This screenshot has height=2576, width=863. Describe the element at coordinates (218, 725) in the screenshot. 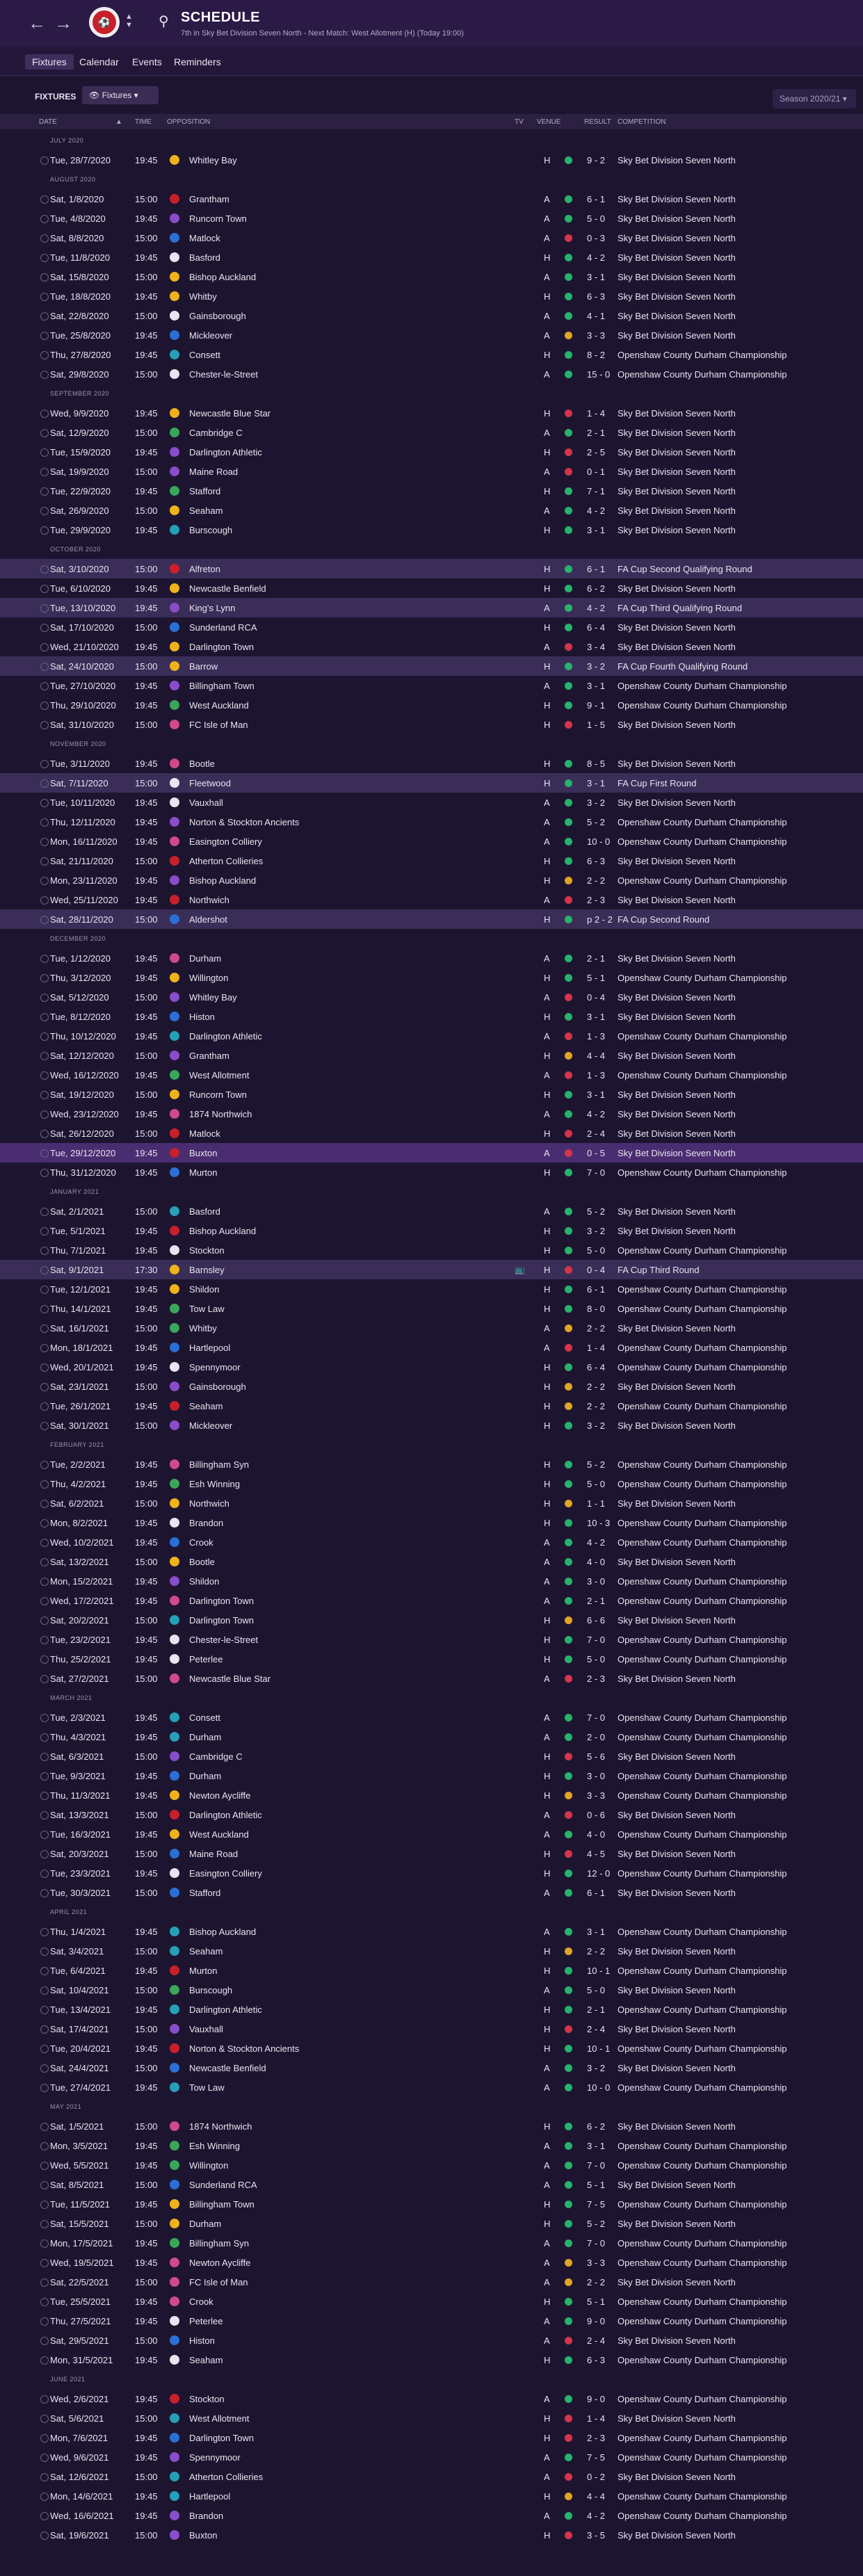

I see `opposition-name: FC Isle of Man` at that location.